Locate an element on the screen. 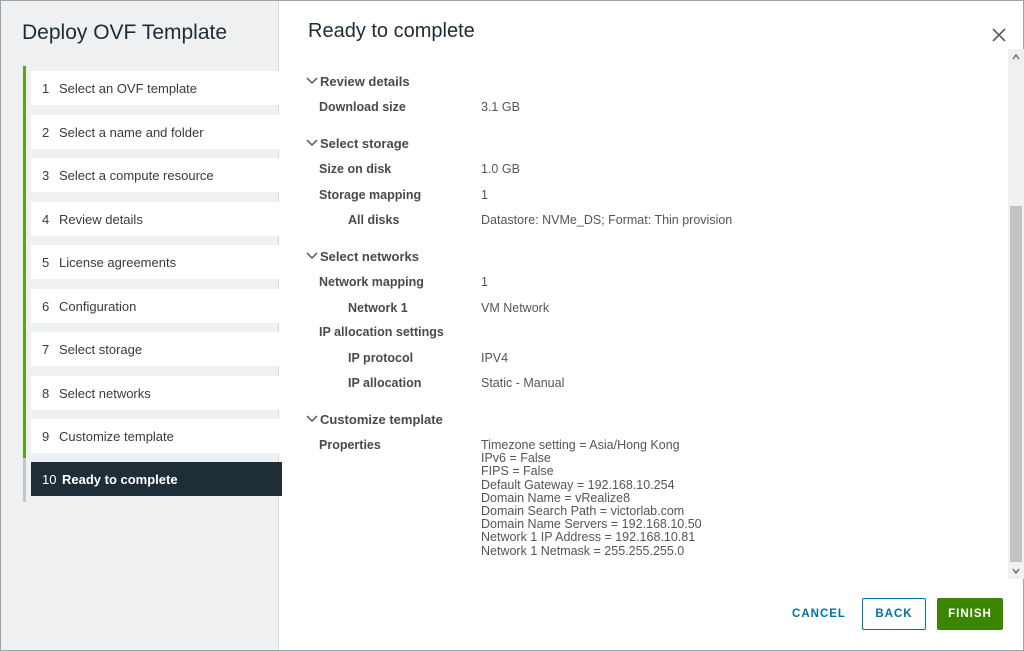  step-number: 7 is located at coordinates (46, 349).